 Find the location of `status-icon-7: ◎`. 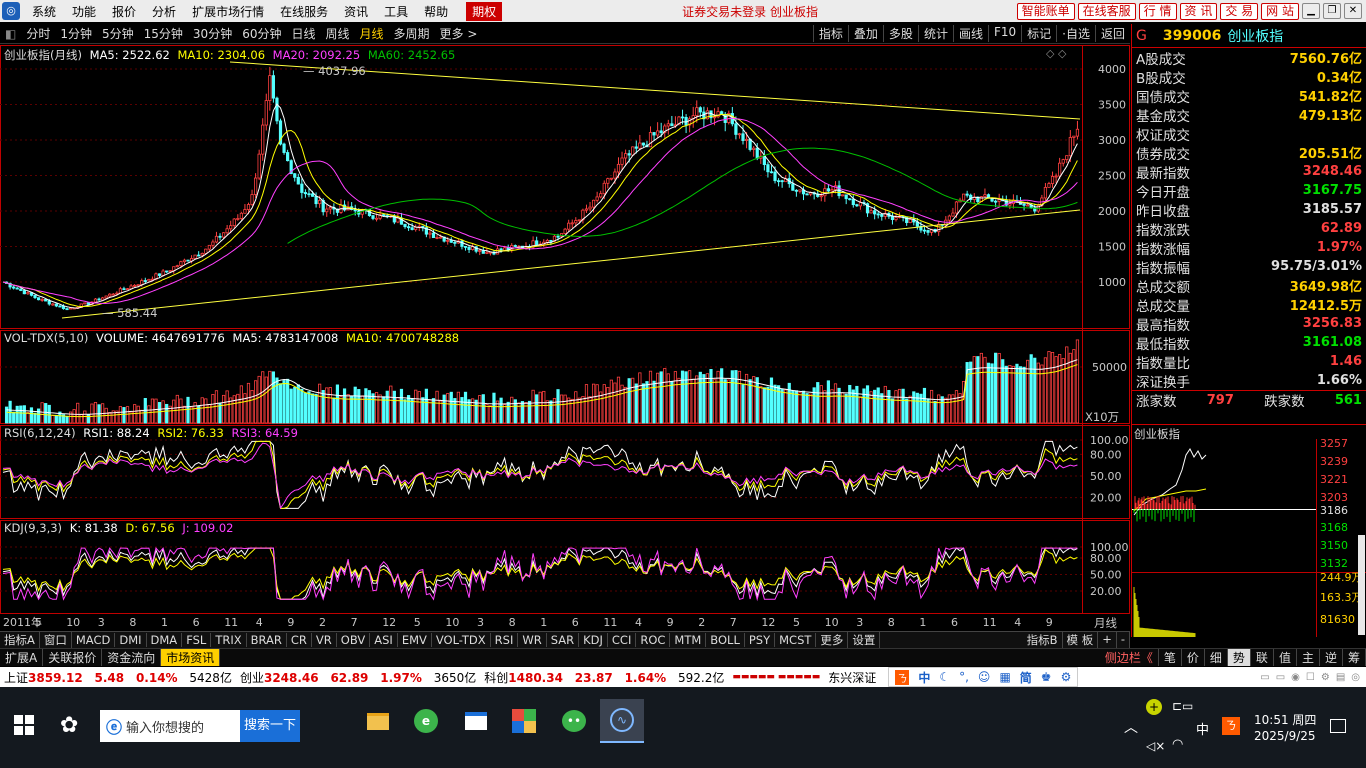

status-icon-7: ◎ is located at coordinates (1355, 677).